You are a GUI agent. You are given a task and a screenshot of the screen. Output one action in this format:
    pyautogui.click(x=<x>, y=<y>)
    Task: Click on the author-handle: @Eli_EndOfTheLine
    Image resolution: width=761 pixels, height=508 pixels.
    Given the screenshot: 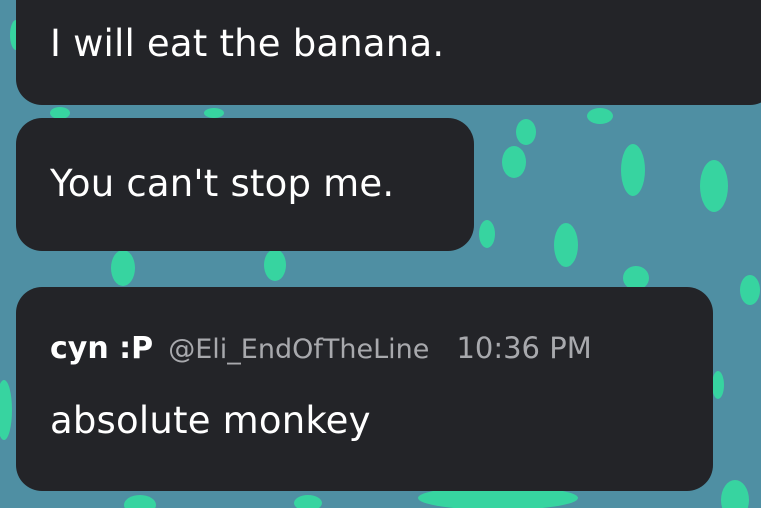 What is the action you would take?
    pyautogui.click(x=298, y=349)
    